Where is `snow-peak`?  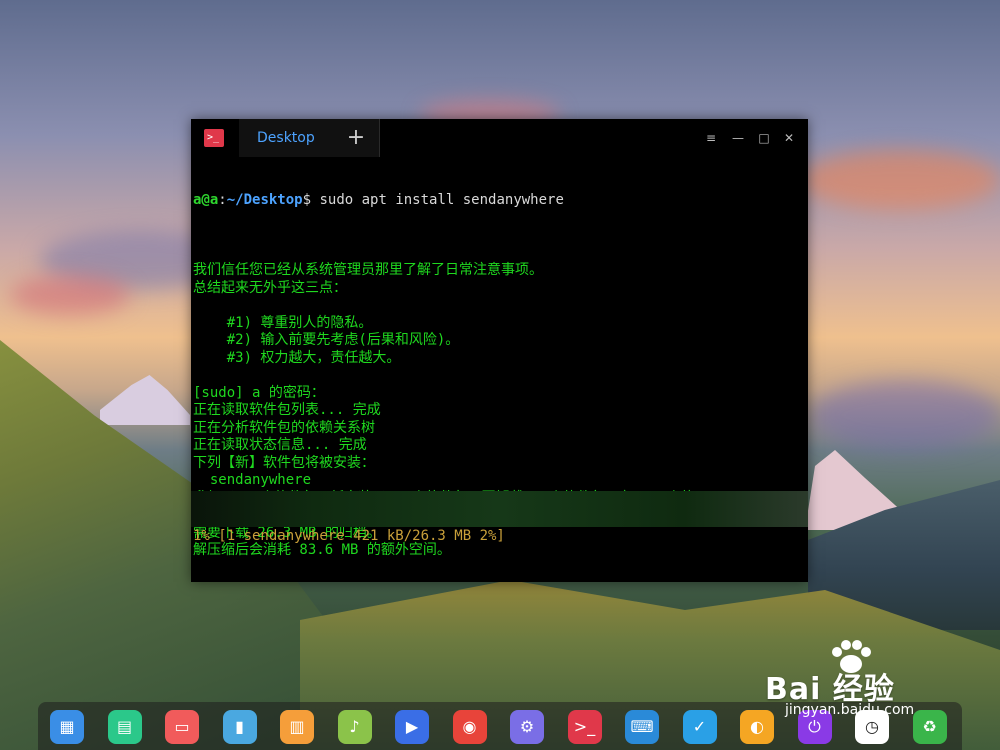
snow-peak is located at coordinates (145, 400).